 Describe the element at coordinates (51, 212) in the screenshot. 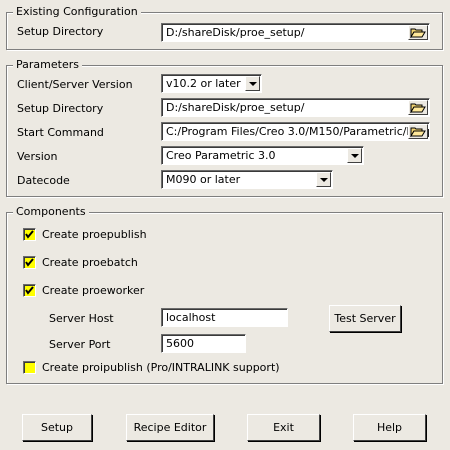

I see `components-title: Components` at that location.